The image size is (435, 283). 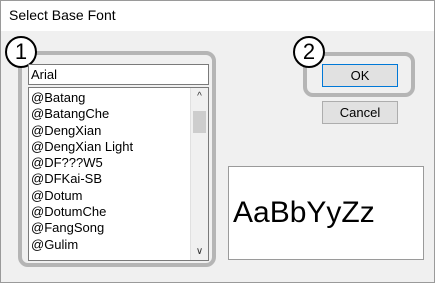 I want to click on font-list-item: @DengXian Light, so click(x=111, y=147).